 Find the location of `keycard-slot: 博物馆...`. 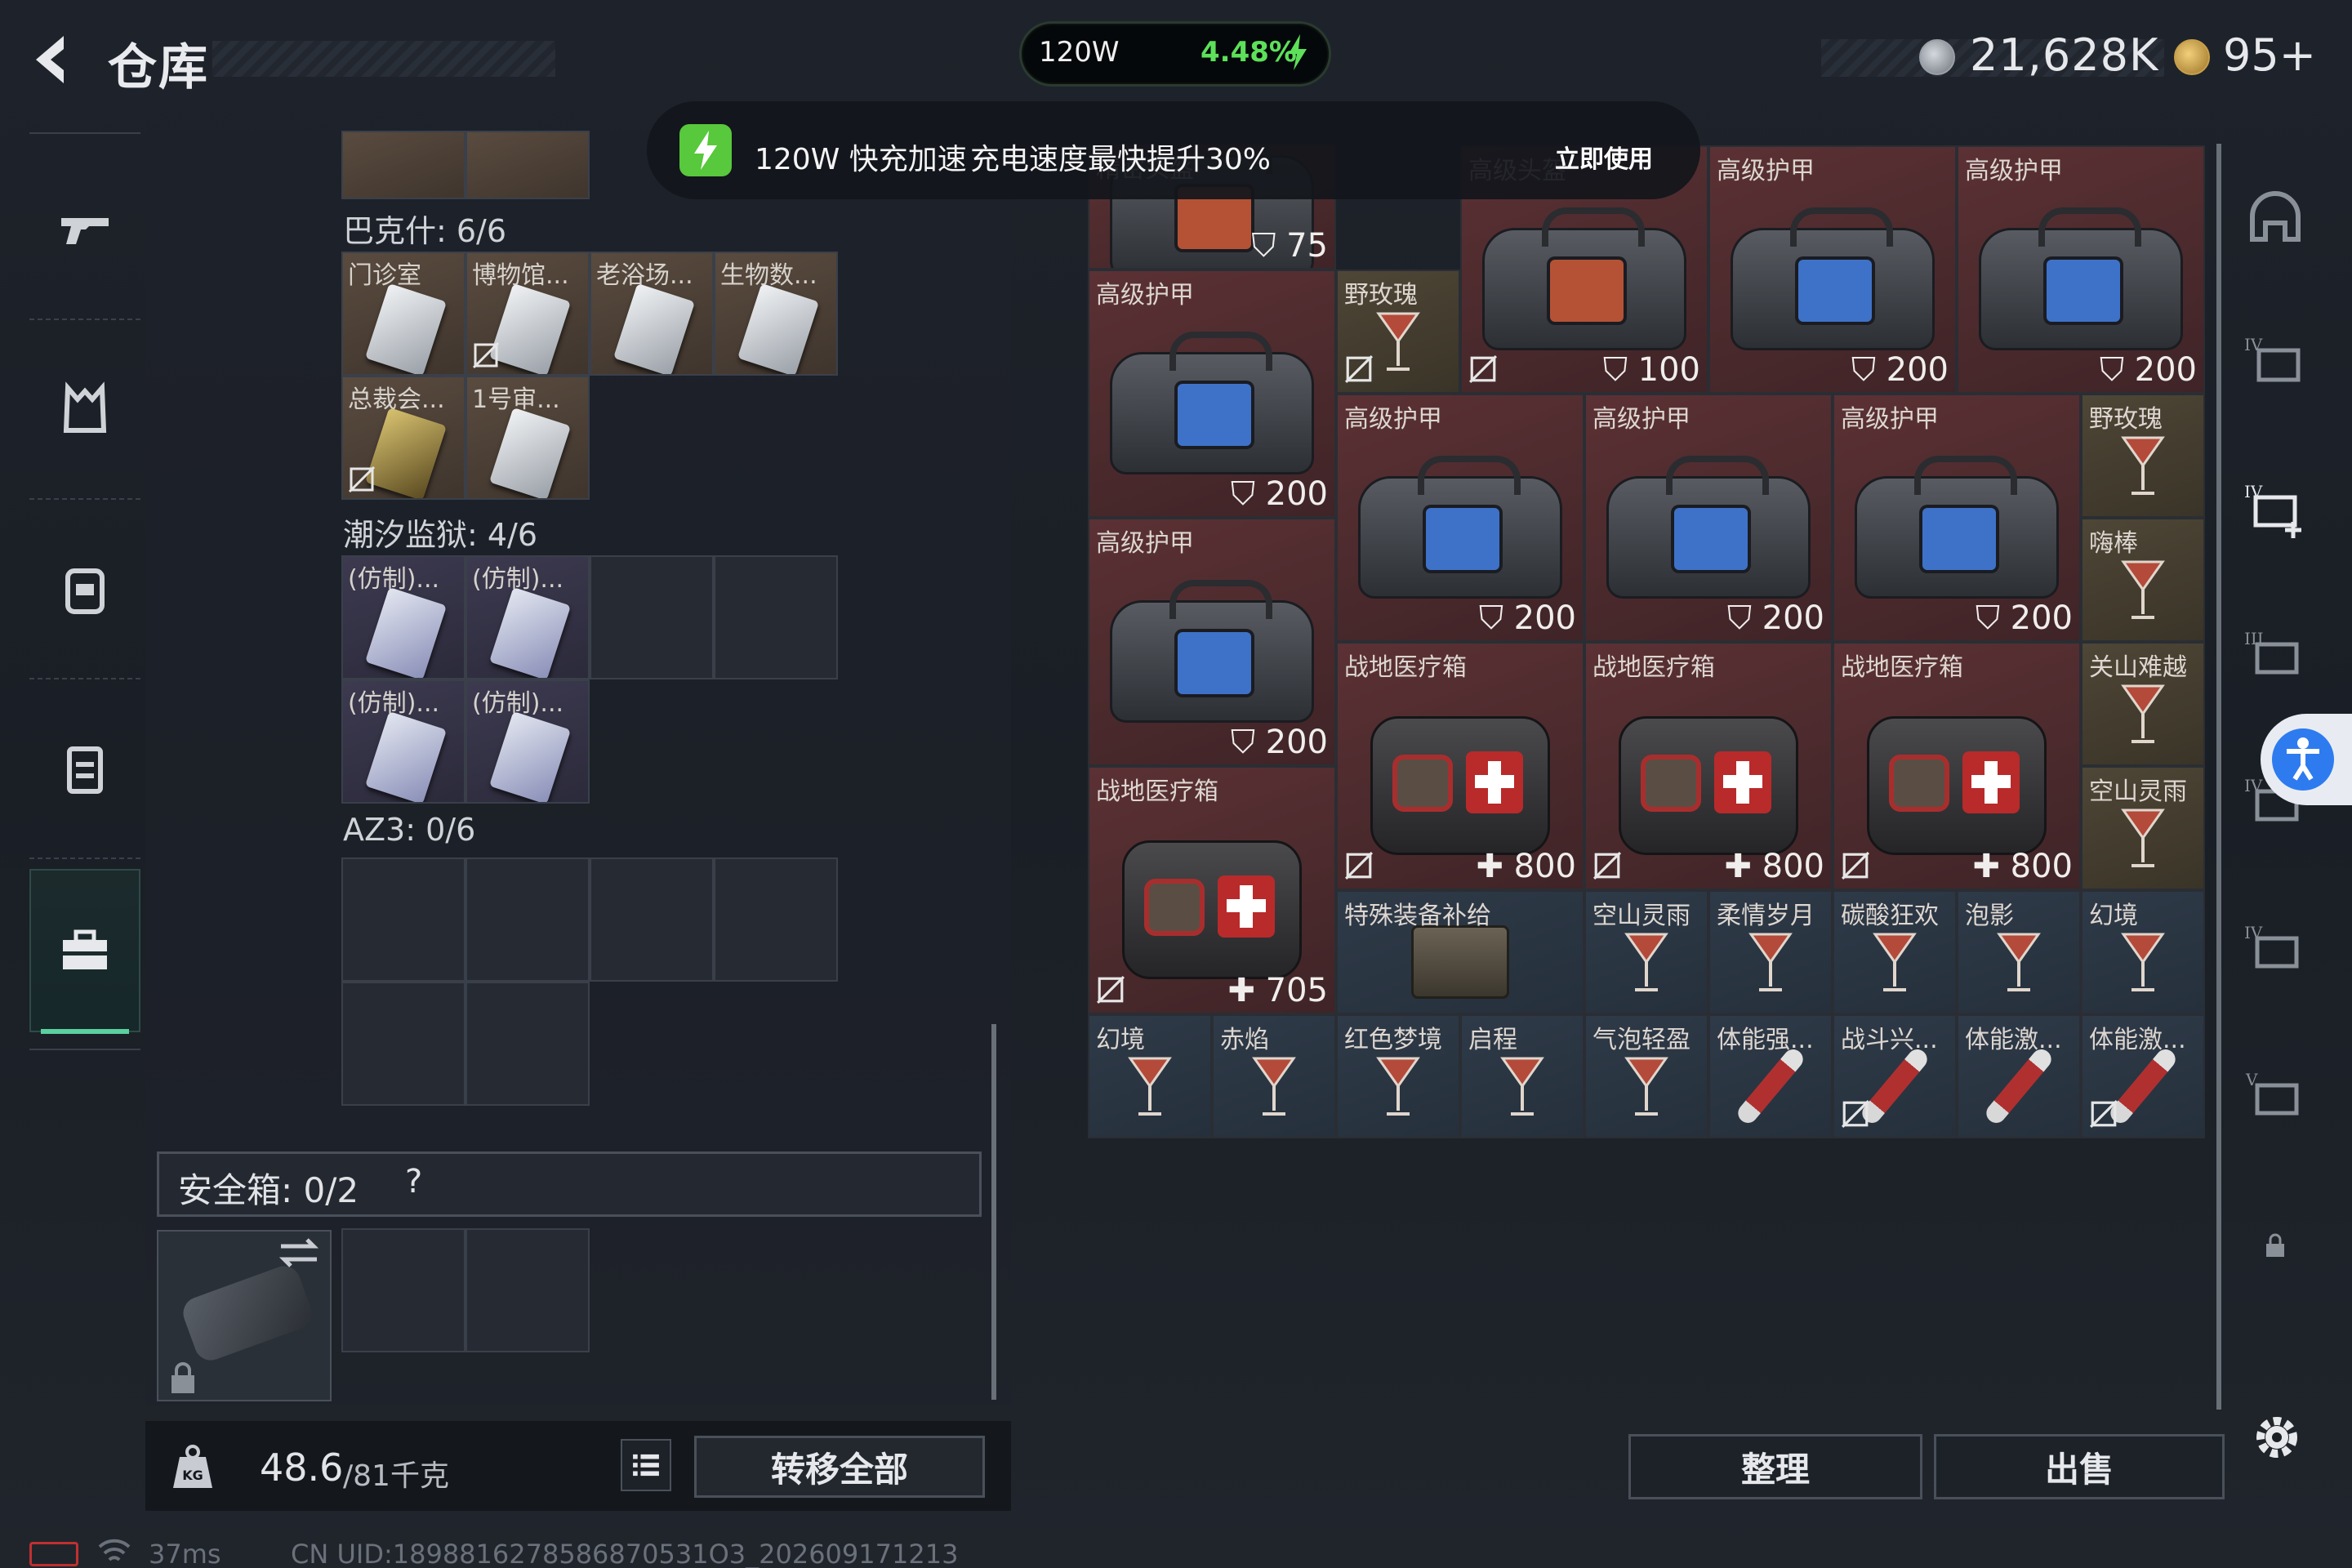

keycard-slot: 博物馆... is located at coordinates (528, 314).